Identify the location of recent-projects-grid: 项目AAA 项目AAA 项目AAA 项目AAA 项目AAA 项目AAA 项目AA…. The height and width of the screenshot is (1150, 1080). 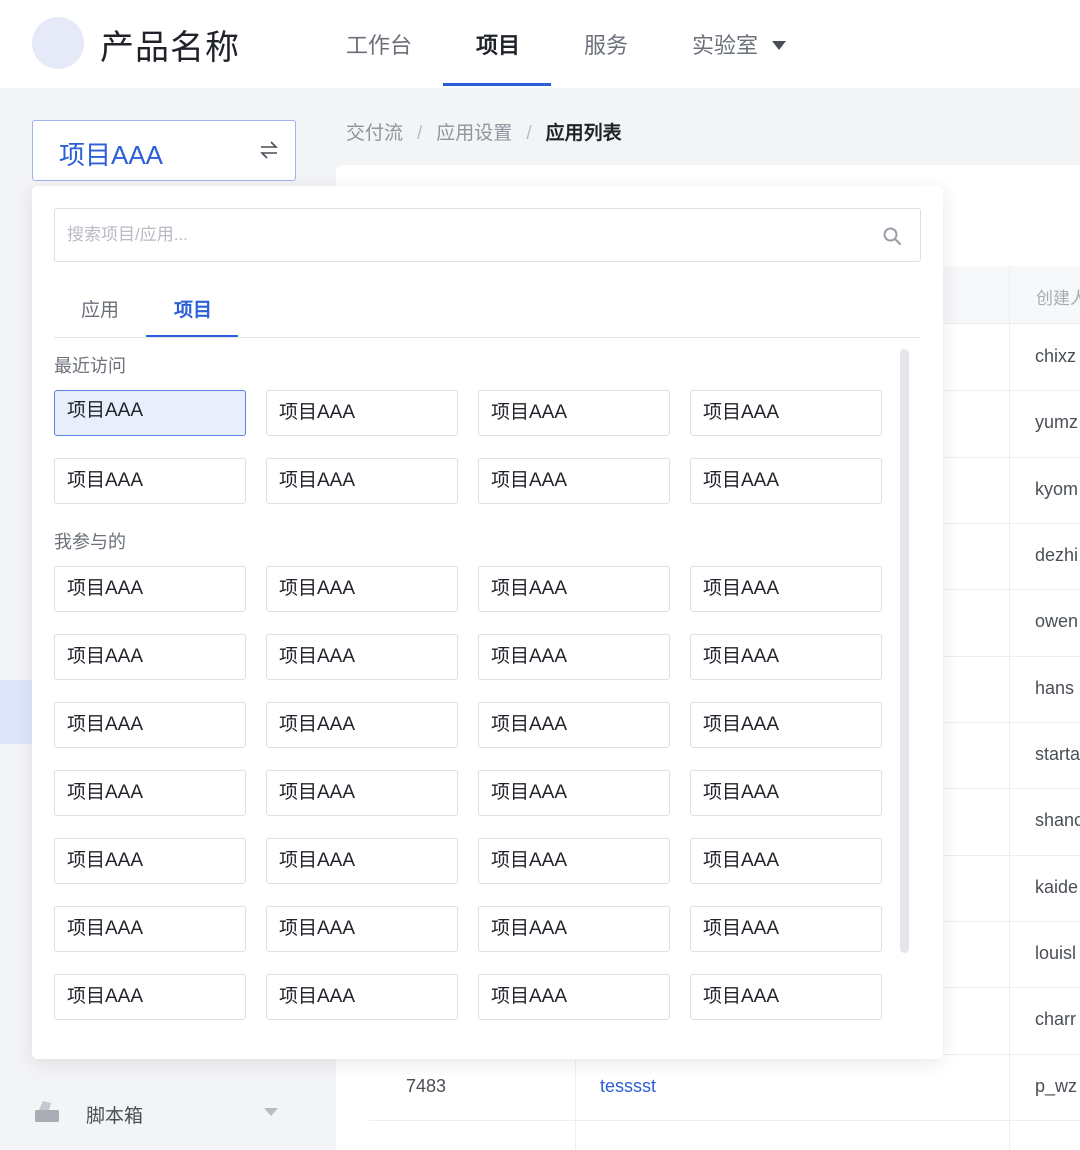
(468, 447).